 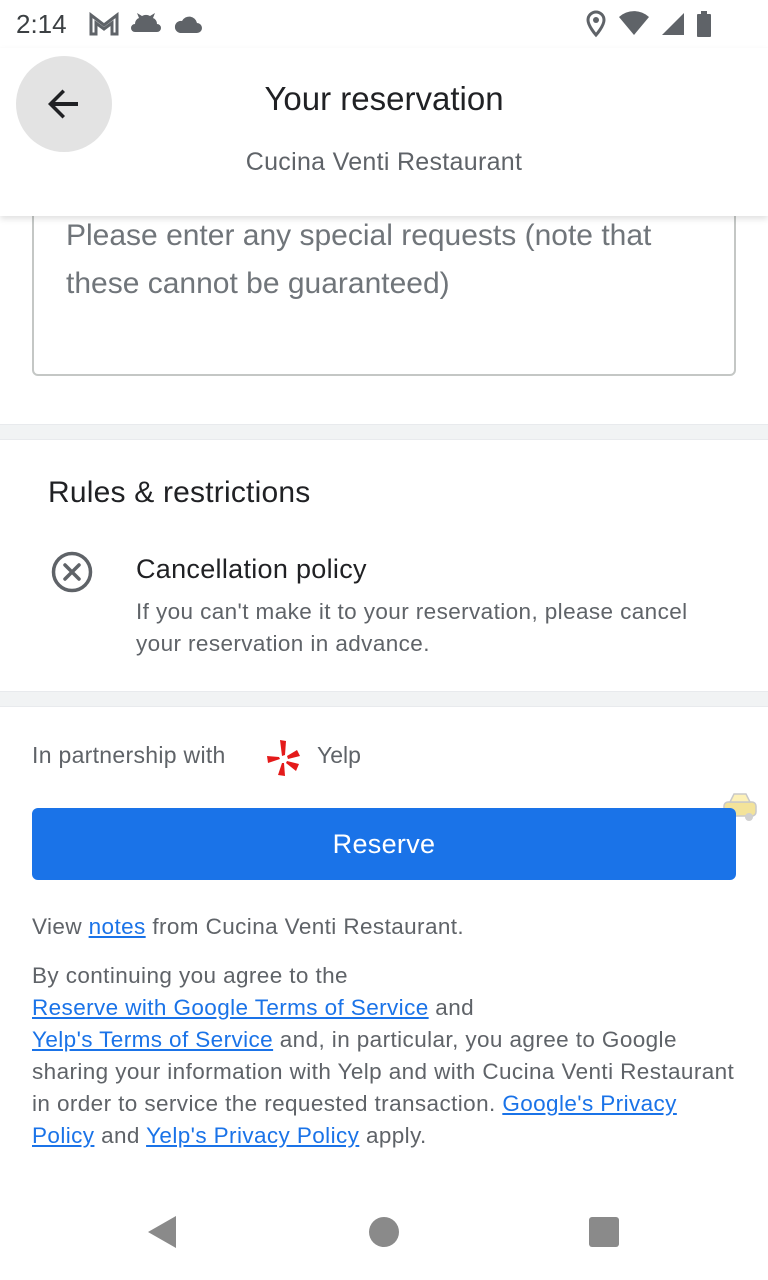 I want to click on signal-icon, so click(x=673, y=24).